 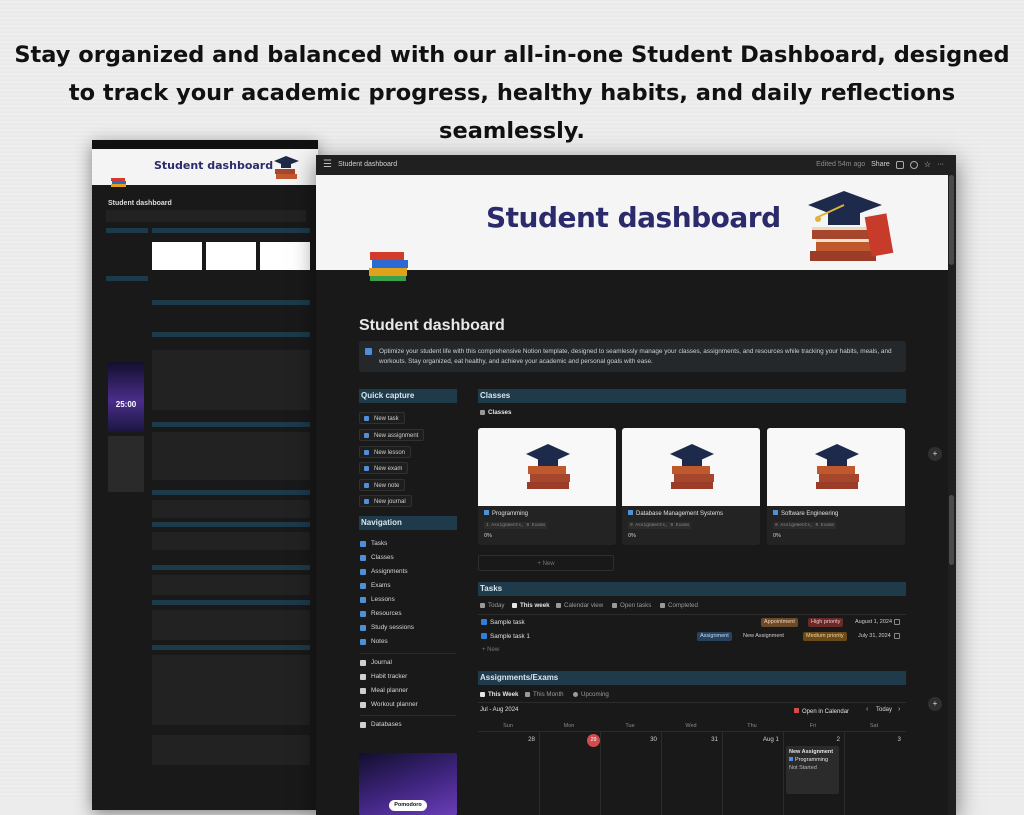 What do you see at coordinates (584, 605) in the screenshot?
I see `tab-label: Calendar view` at bounding box center [584, 605].